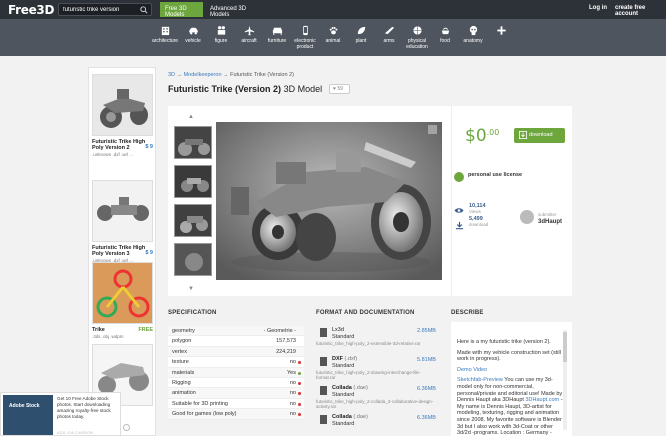  What do you see at coordinates (303, 89) in the screenshot?
I see `model-type: 3D Model` at bounding box center [303, 89].